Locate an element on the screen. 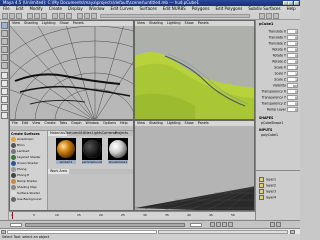  history-icon is located at coordinates (80, 16).